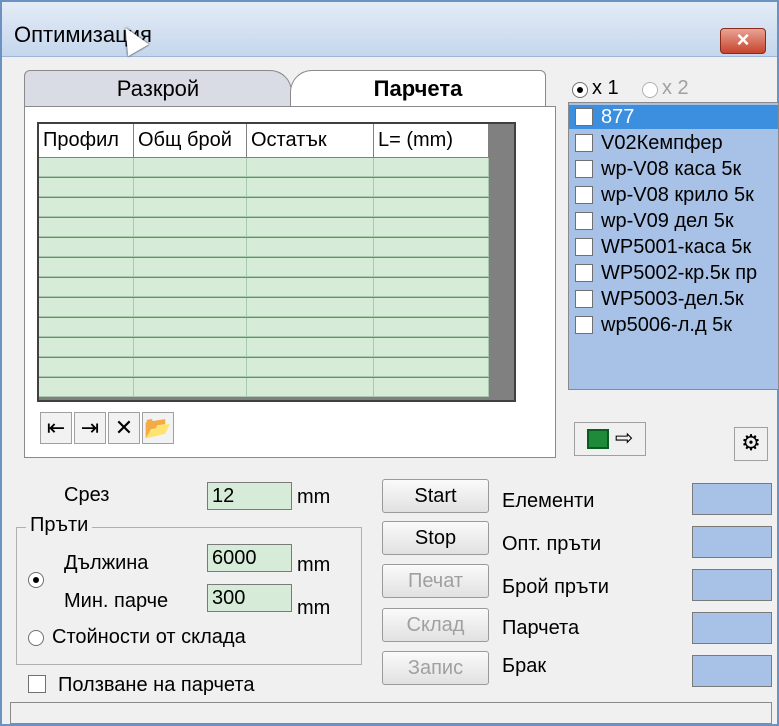 Image resolution: width=779 pixels, height=726 pixels. What do you see at coordinates (249, 558) in the screenshot?
I see `length-input: 6000` at bounding box center [249, 558].